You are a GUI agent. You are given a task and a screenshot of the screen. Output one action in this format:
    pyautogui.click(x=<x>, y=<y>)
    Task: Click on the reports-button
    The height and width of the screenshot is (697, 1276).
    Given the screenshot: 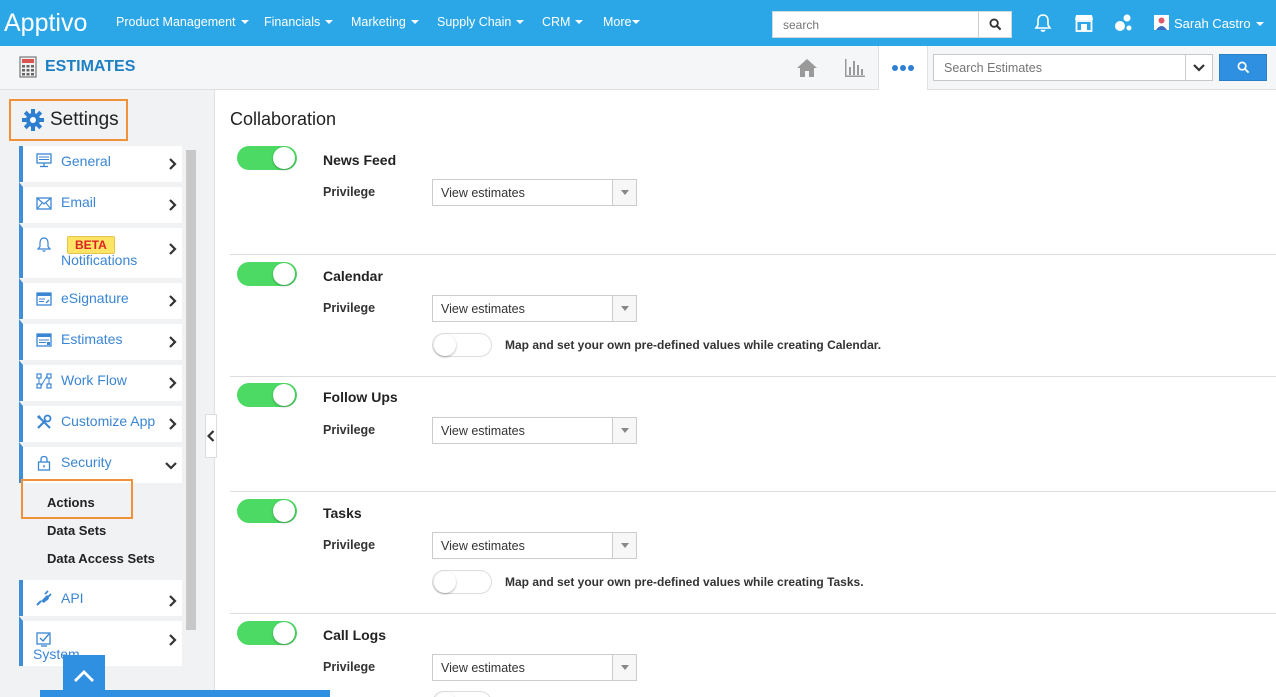 What is the action you would take?
    pyautogui.click(x=855, y=68)
    